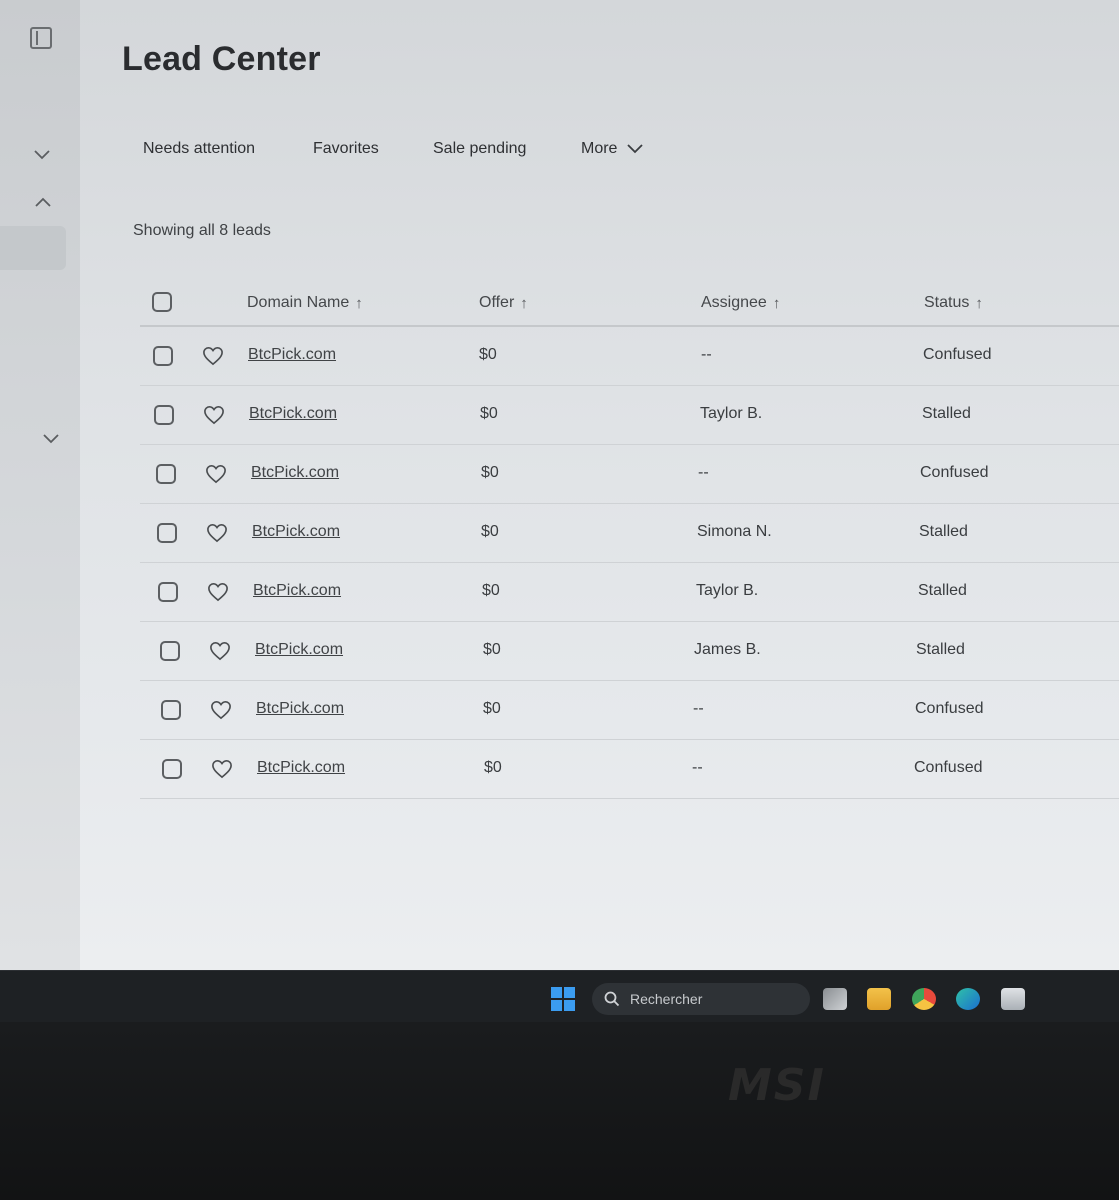 The height and width of the screenshot is (1200, 1119). Describe the element at coordinates (629, 533) in the screenshot. I see `table-row: BtcPick.com $0 Simona N. Stalled` at that location.